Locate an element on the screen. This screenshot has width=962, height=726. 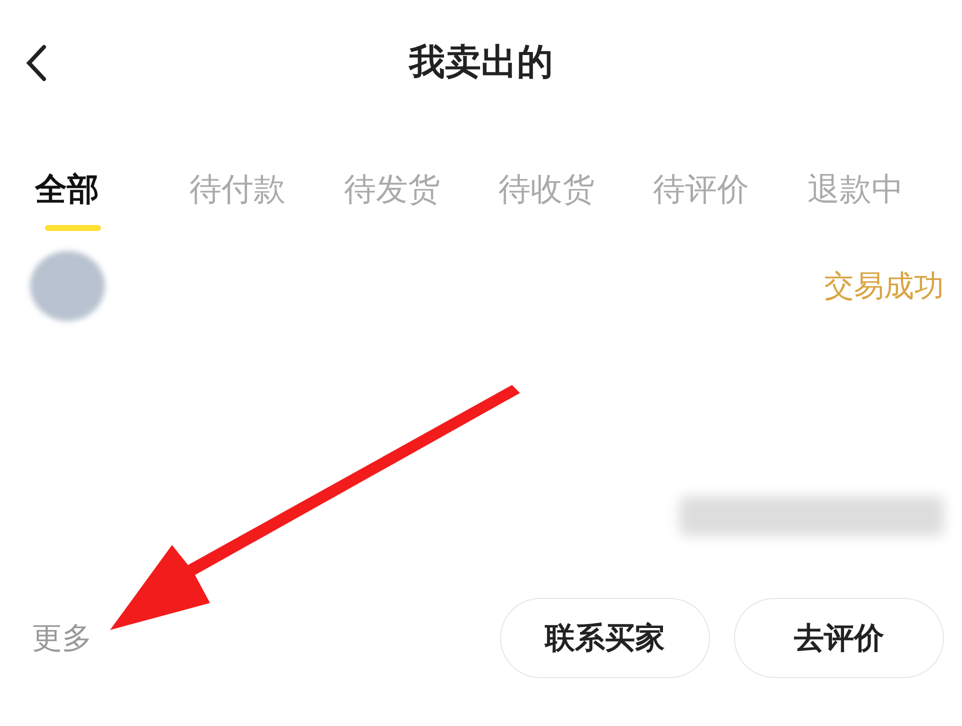
more-link: 更多 is located at coordinates (62, 638).